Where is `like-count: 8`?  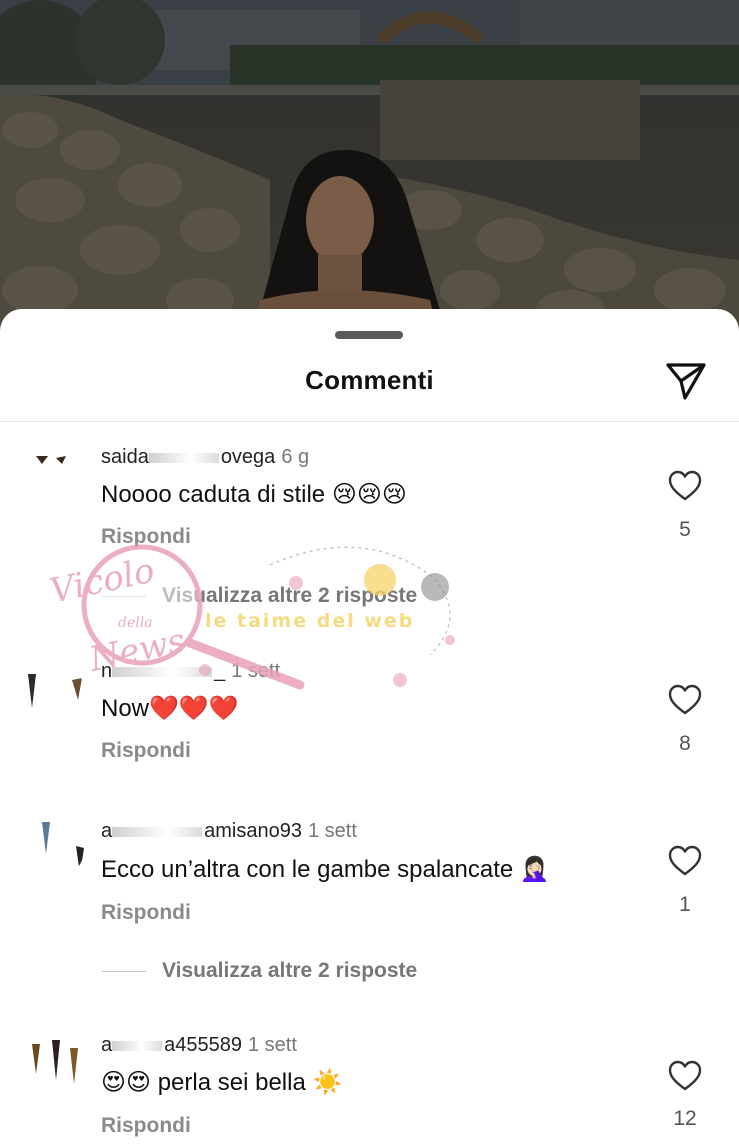 like-count: 8 is located at coordinates (685, 743).